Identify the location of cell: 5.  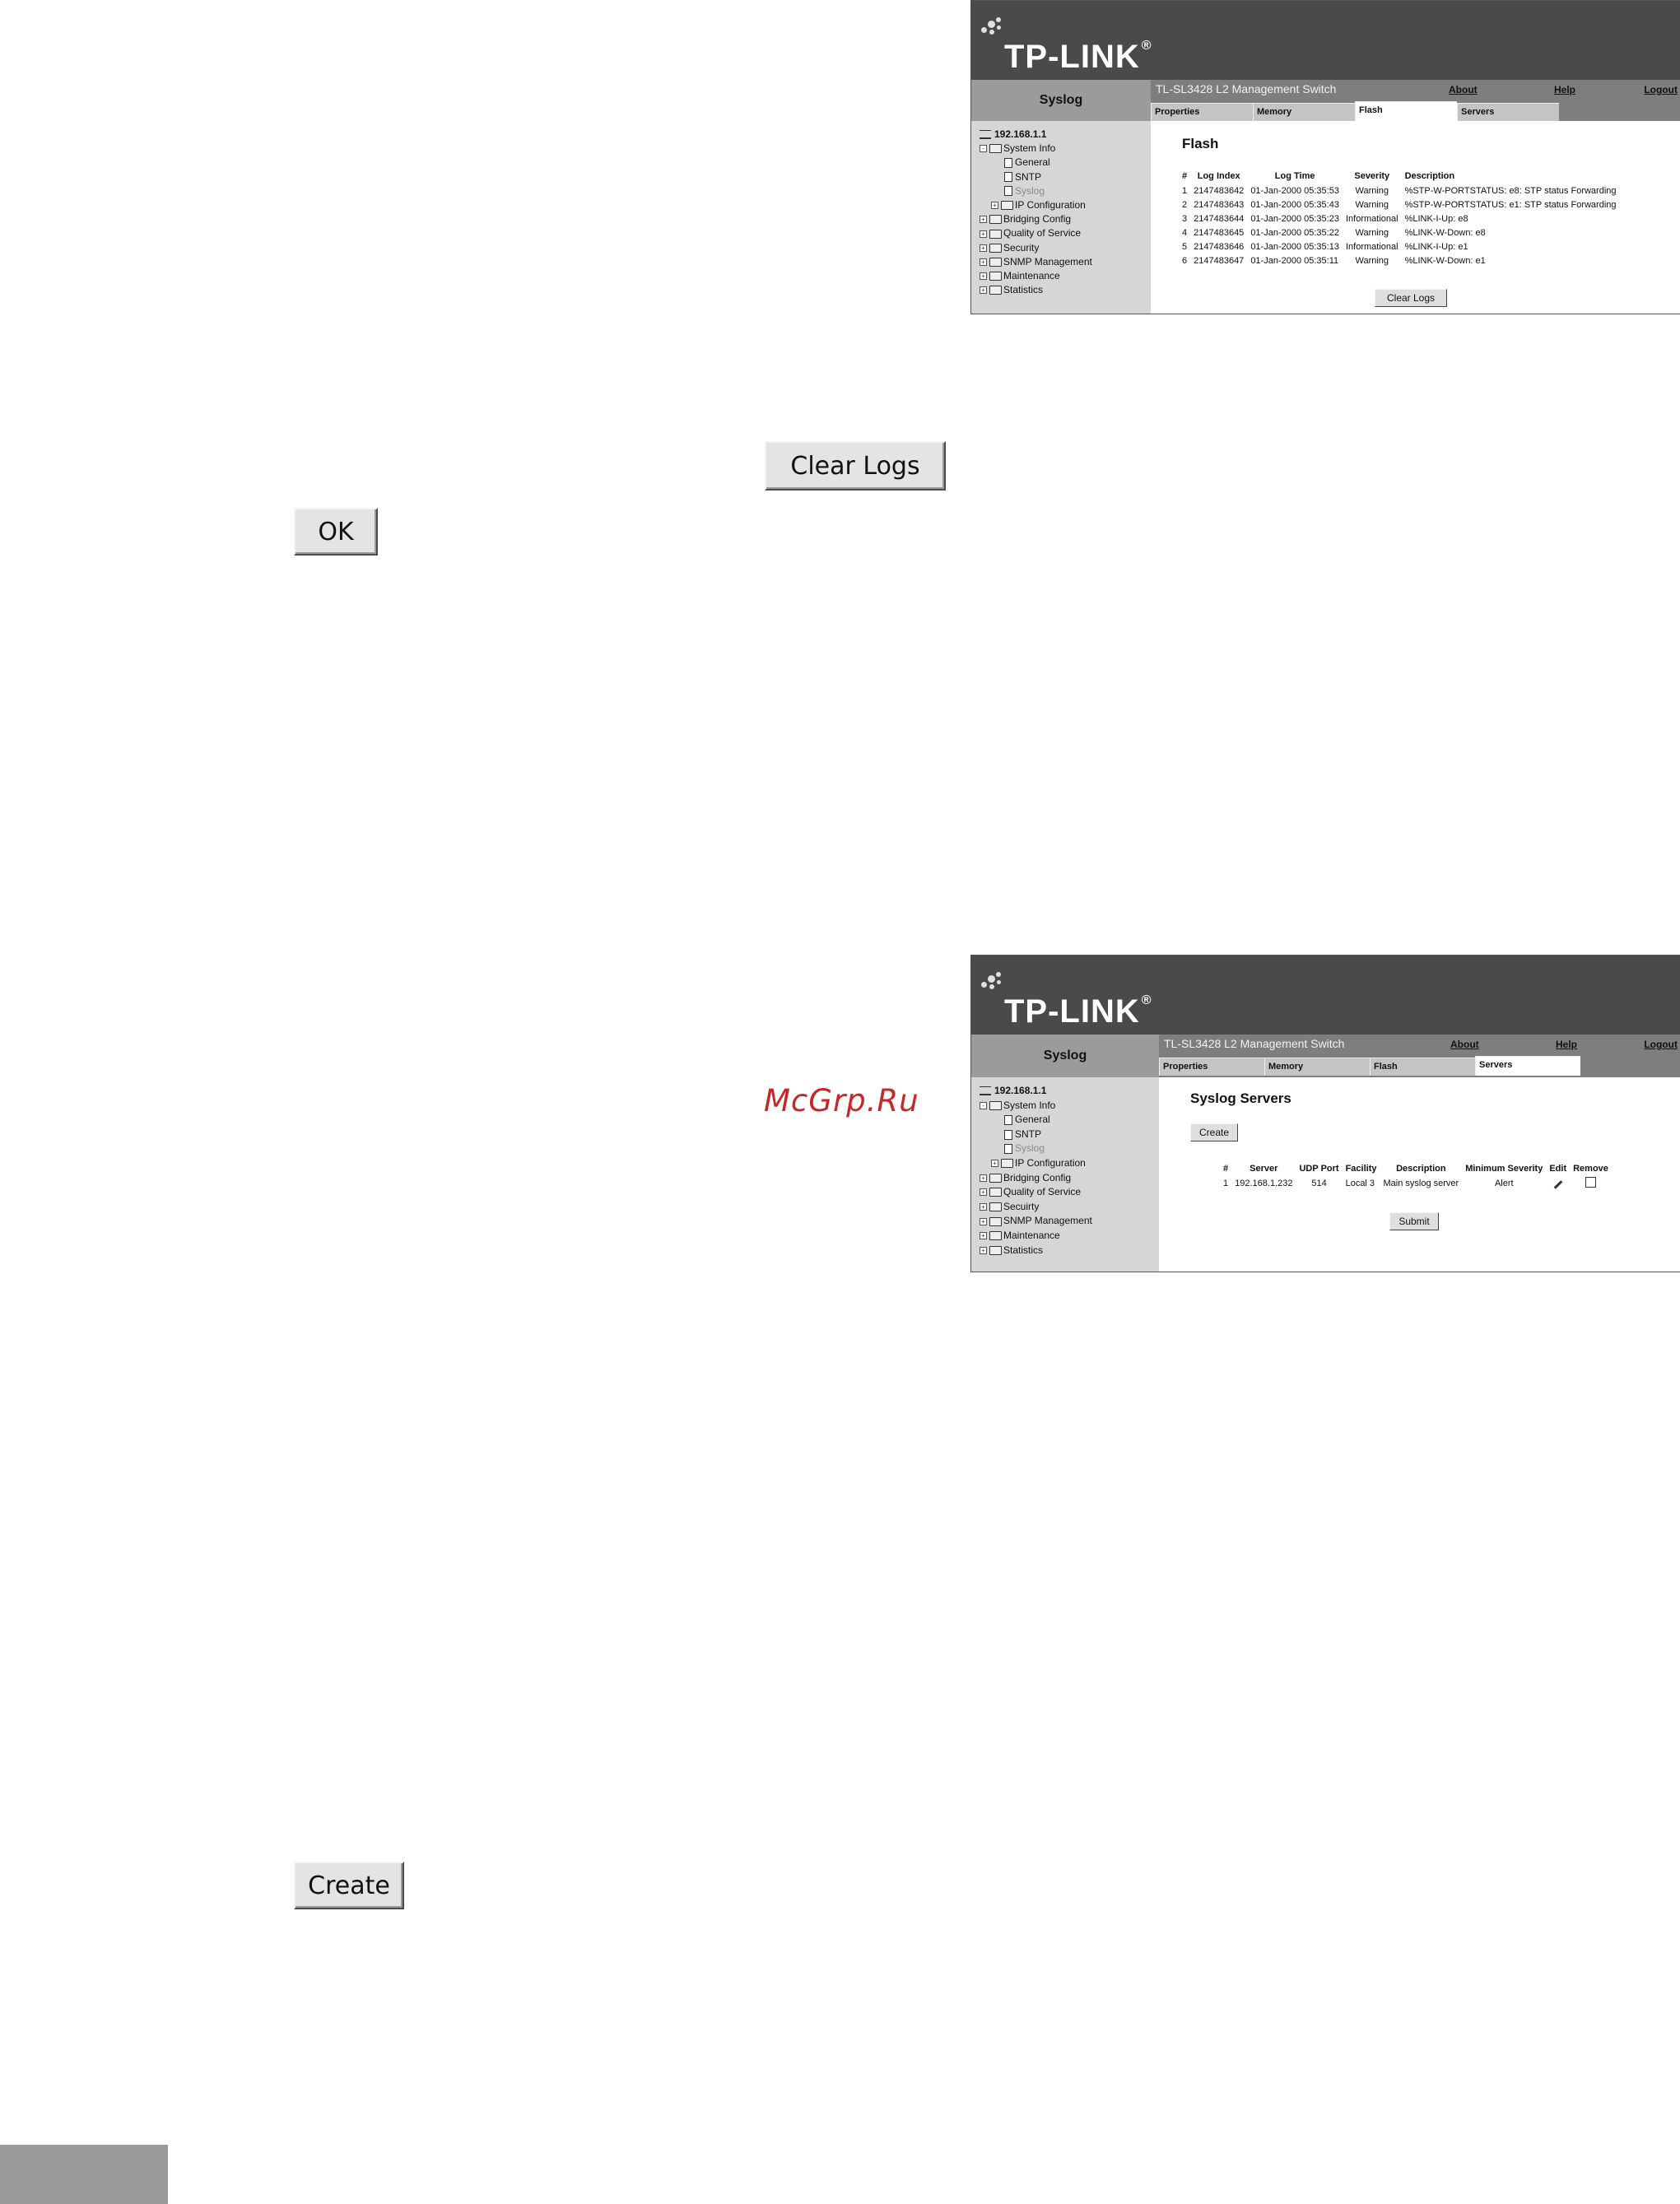
(1185, 246).